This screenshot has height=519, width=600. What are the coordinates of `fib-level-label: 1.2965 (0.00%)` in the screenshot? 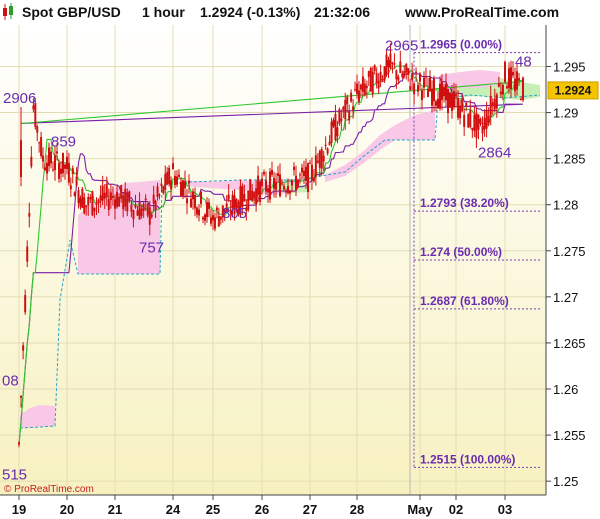 It's located at (461, 45).